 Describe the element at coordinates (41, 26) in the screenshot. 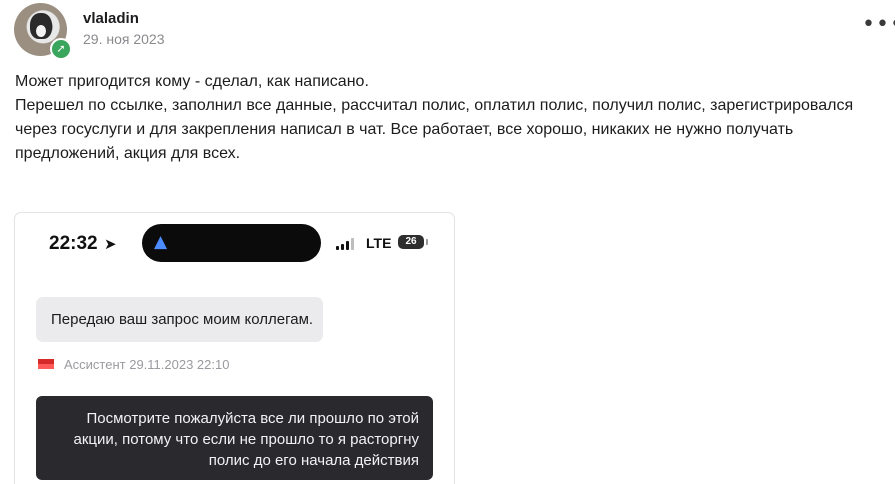

I see `avatar-cat-image` at that location.